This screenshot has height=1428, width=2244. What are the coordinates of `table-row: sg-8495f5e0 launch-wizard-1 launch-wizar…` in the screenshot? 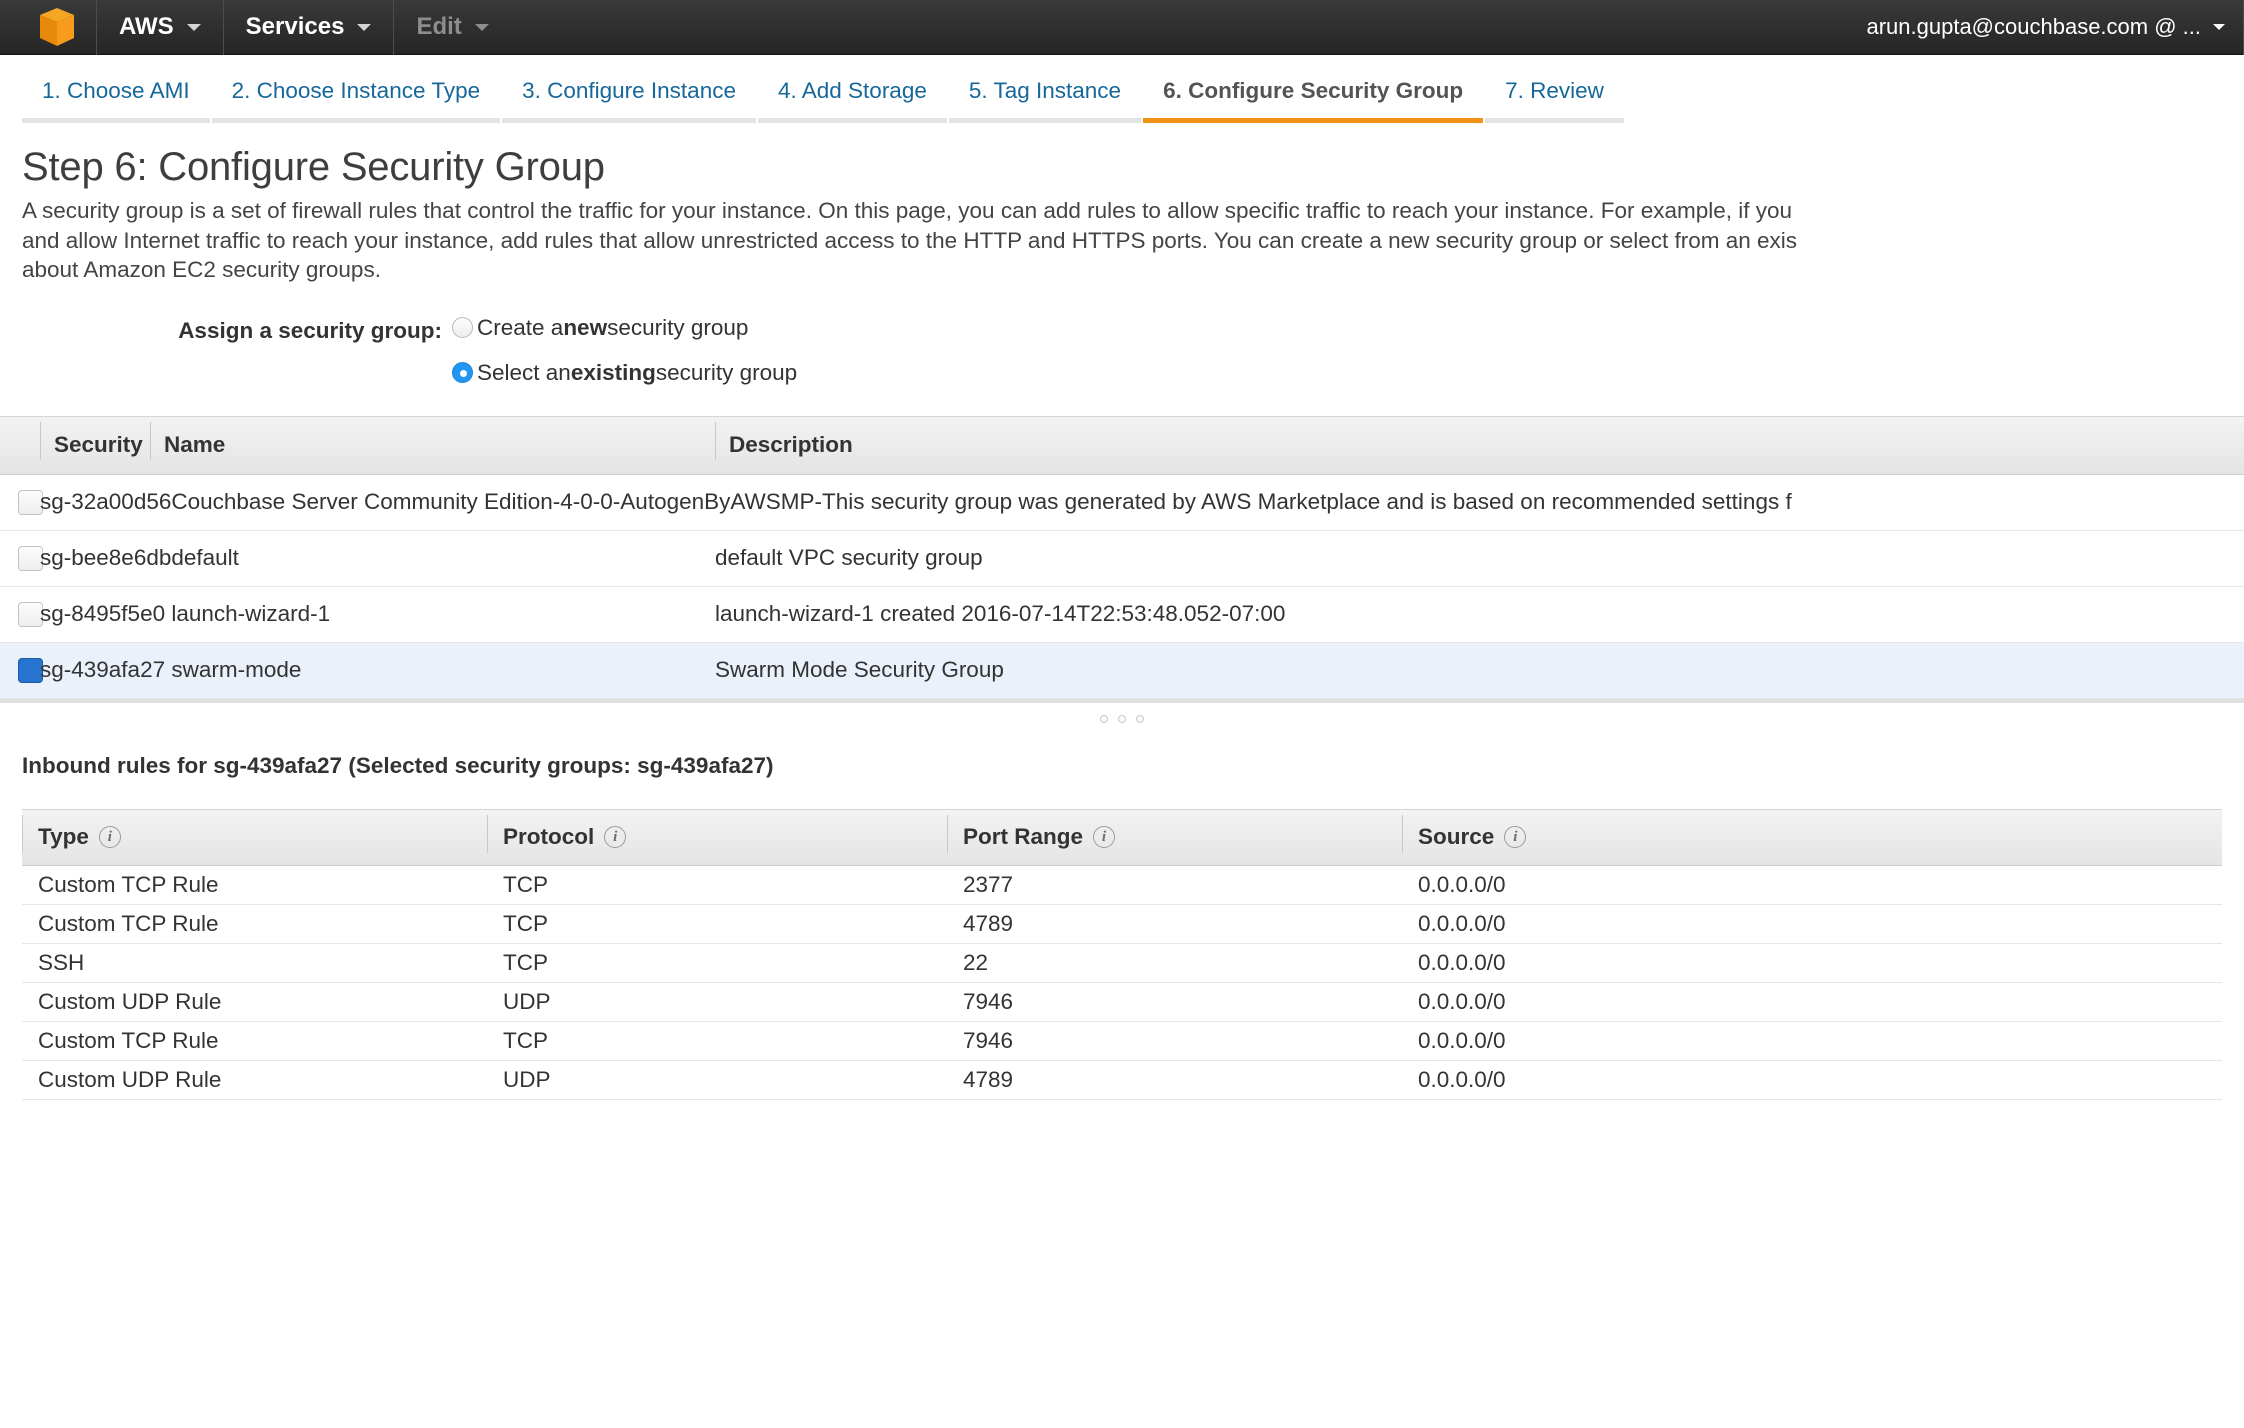 It's located at (1122, 614).